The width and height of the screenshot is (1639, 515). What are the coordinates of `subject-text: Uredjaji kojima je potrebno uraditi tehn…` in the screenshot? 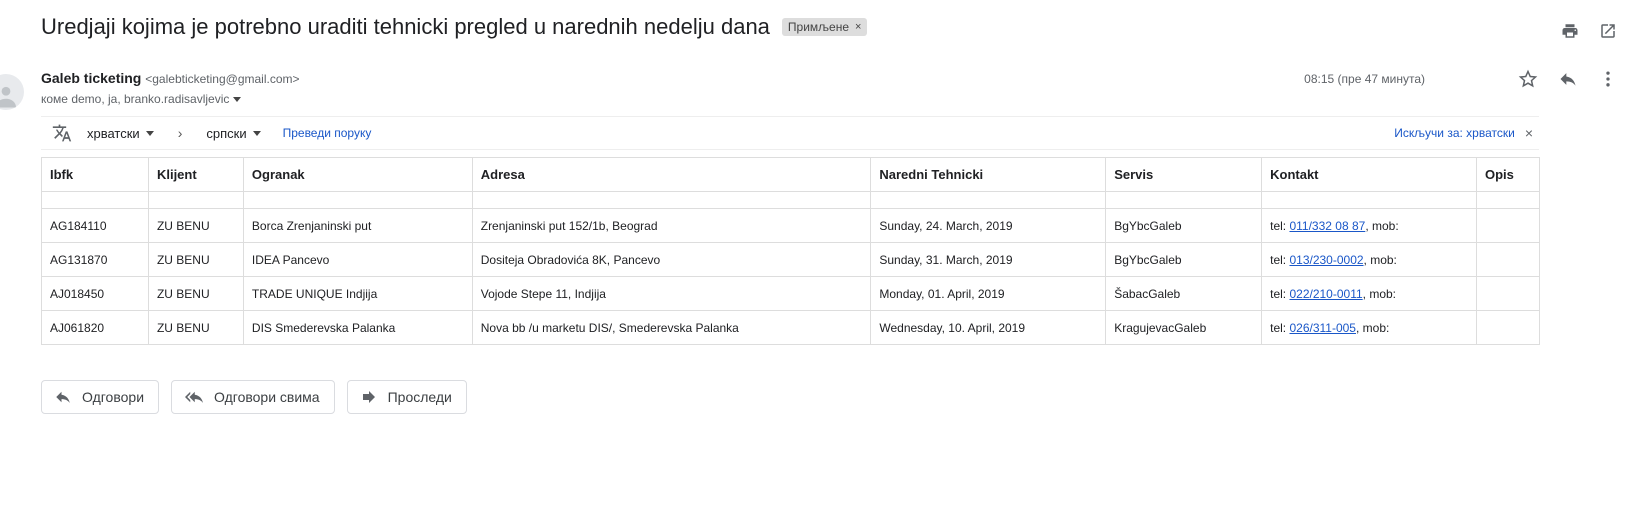 It's located at (405, 26).